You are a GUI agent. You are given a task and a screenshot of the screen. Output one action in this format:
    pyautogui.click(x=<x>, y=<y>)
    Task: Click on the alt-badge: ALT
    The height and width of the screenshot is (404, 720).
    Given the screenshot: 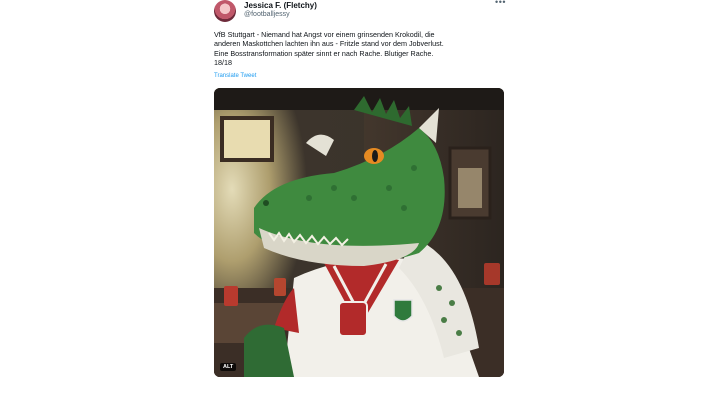 What is the action you would take?
    pyautogui.click(x=228, y=367)
    